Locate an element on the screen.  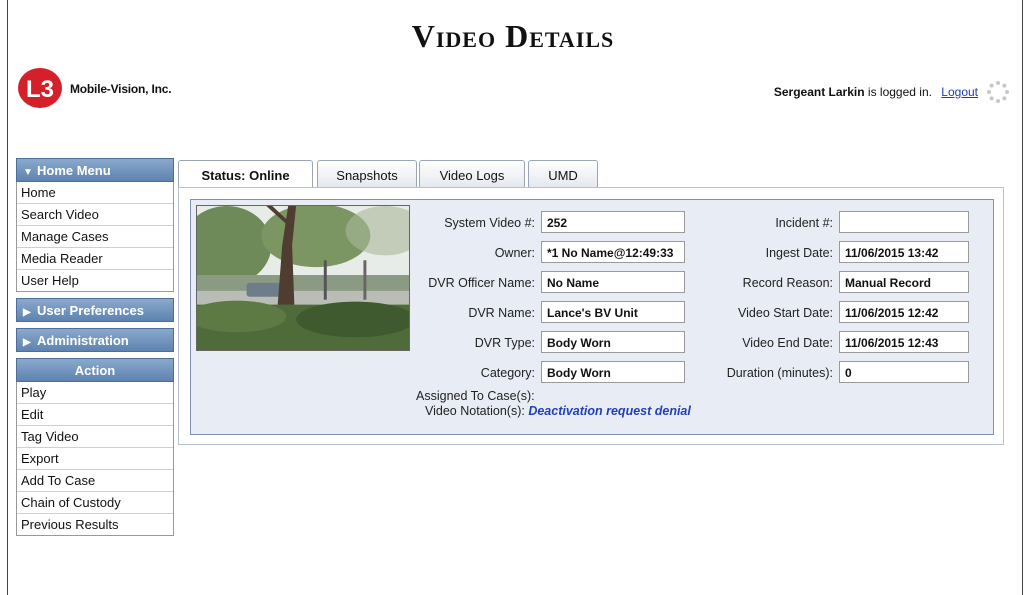
l3-logo-icon: L3 is located at coordinates (40, 88).